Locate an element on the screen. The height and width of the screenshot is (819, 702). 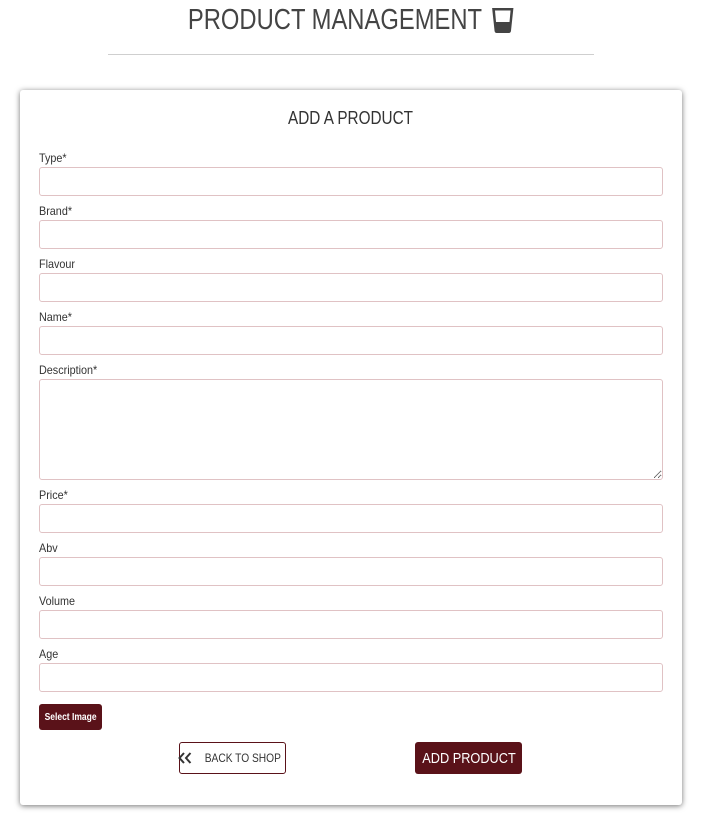
abv-input is located at coordinates (351, 571).